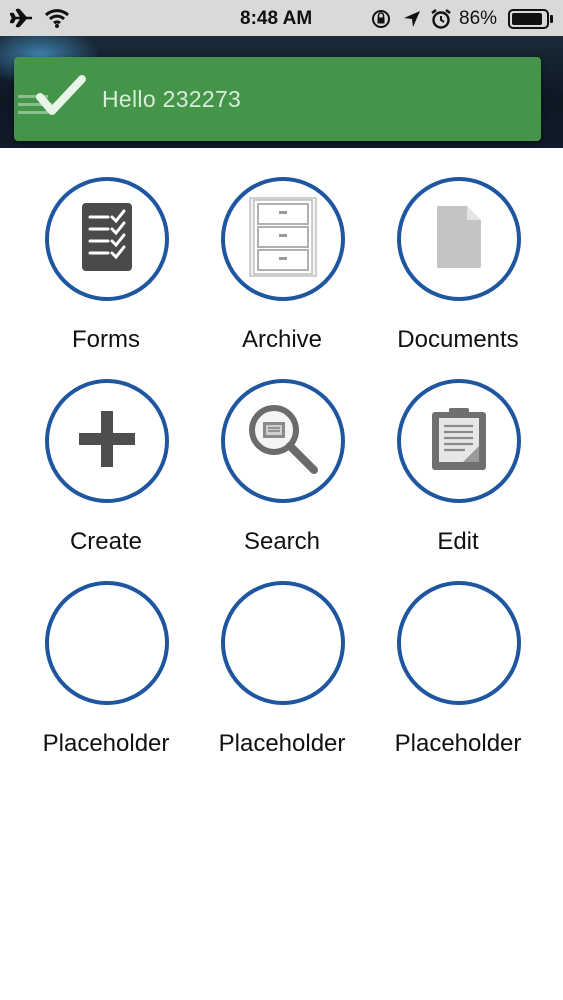 The width and height of the screenshot is (563, 1000). What do you see at coordinates (57, 21) in the screenshot?
I see `wifi-icon` at bounding box center [57, 21].